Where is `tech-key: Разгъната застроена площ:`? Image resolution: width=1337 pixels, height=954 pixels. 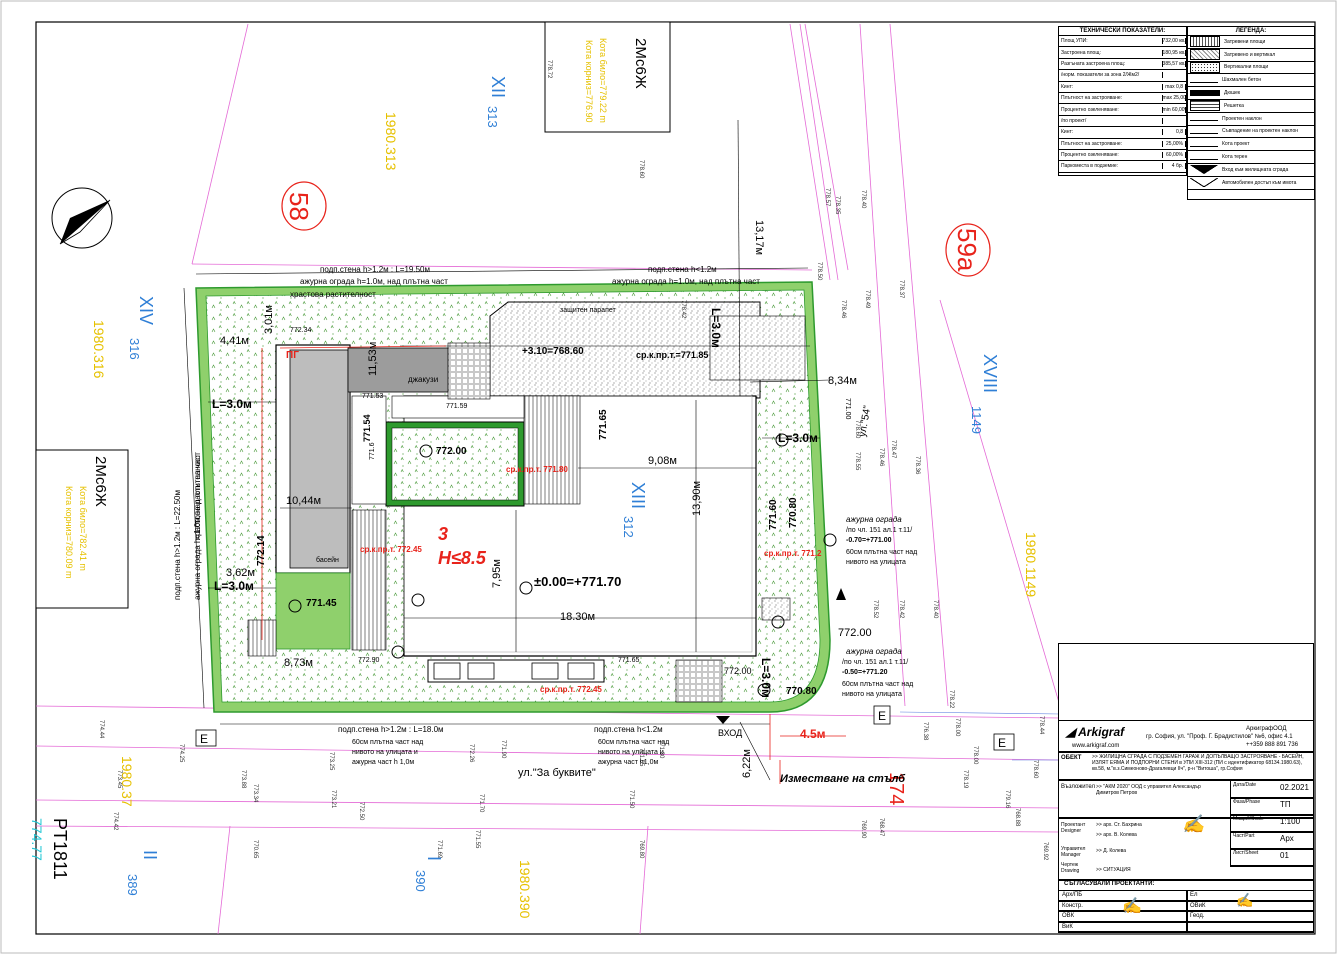
tech-key: Разгъната застроена площ: is located at coordinates (1111, 63).